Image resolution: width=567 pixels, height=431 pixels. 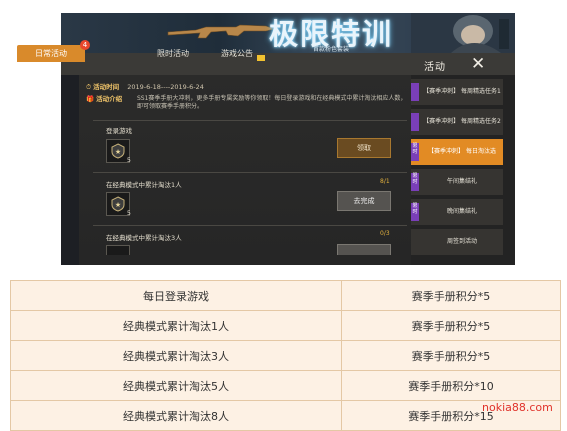 I want to click on task-label: 在经典模式中累计淘汰3人, so click(x=144, y=238).